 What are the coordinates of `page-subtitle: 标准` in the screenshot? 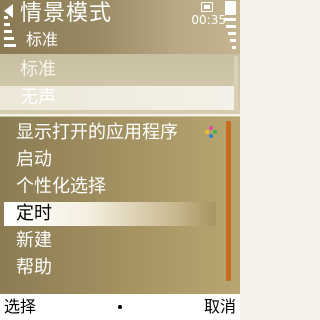 It's located at (42, 39).